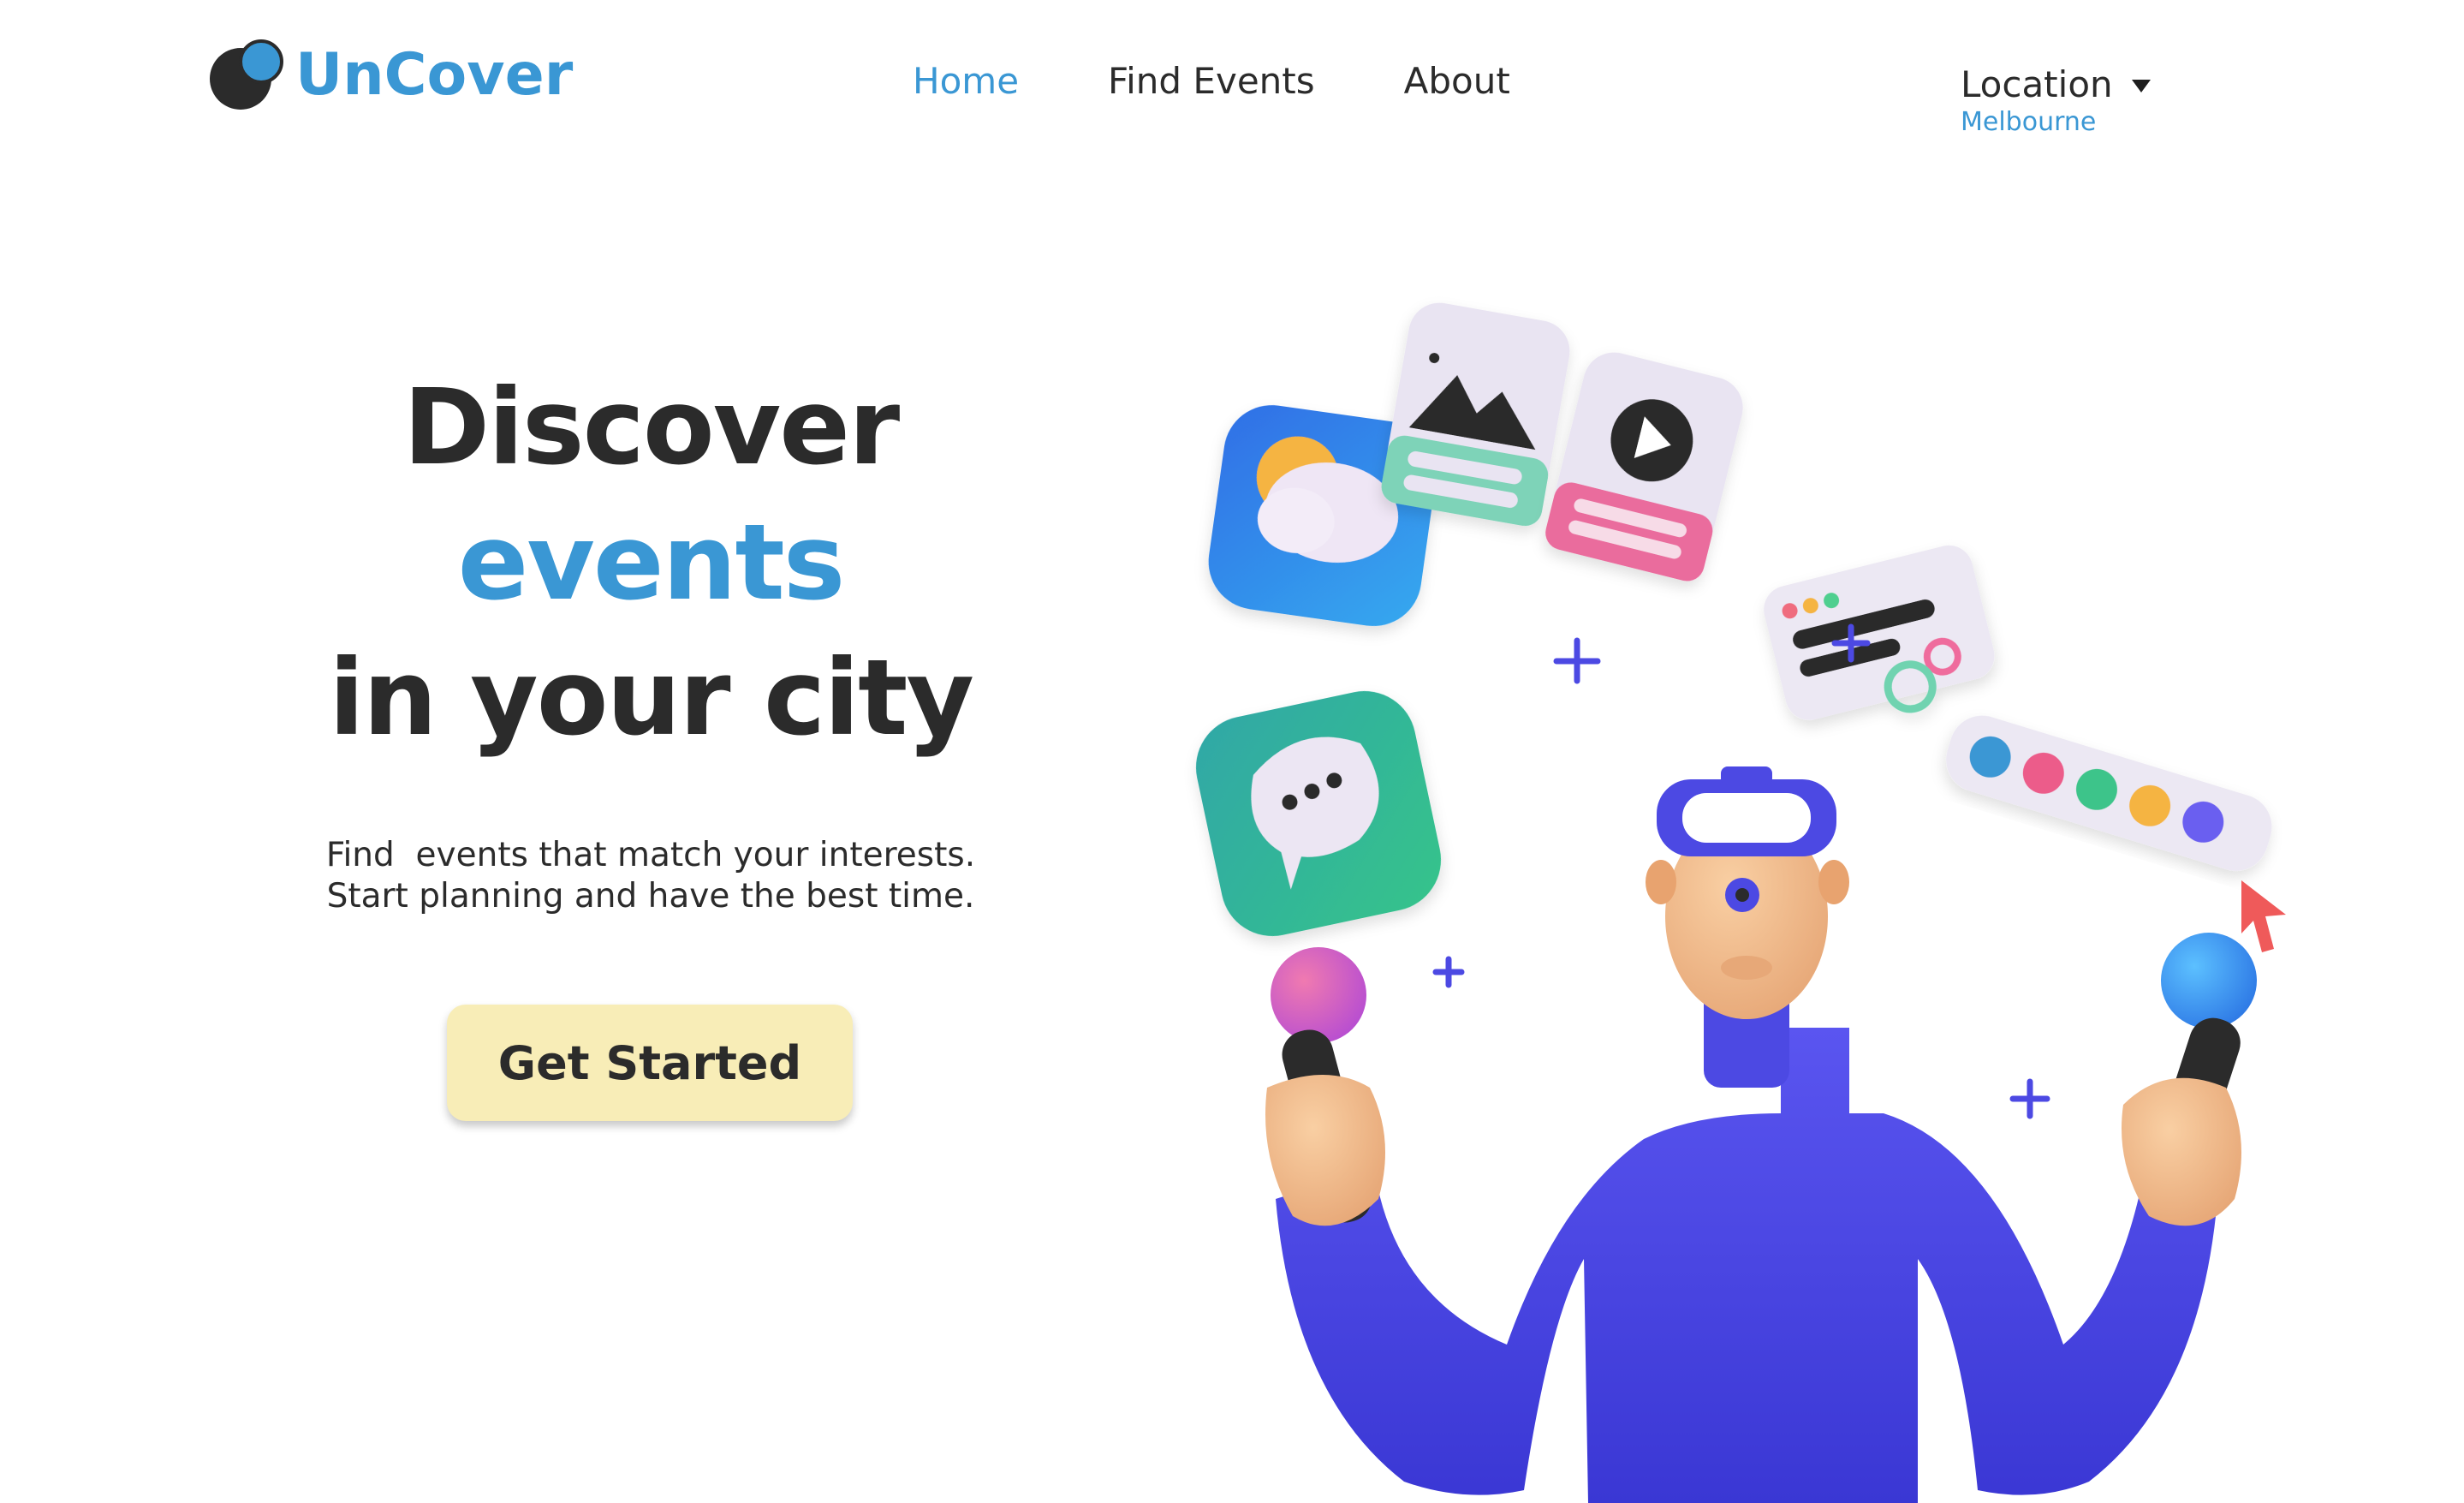 The height and width of the screenshot is (1503, 2464). Describe the element at coordinates (2263, 916) in the screenshot. I see `cursor-icon` at that location.